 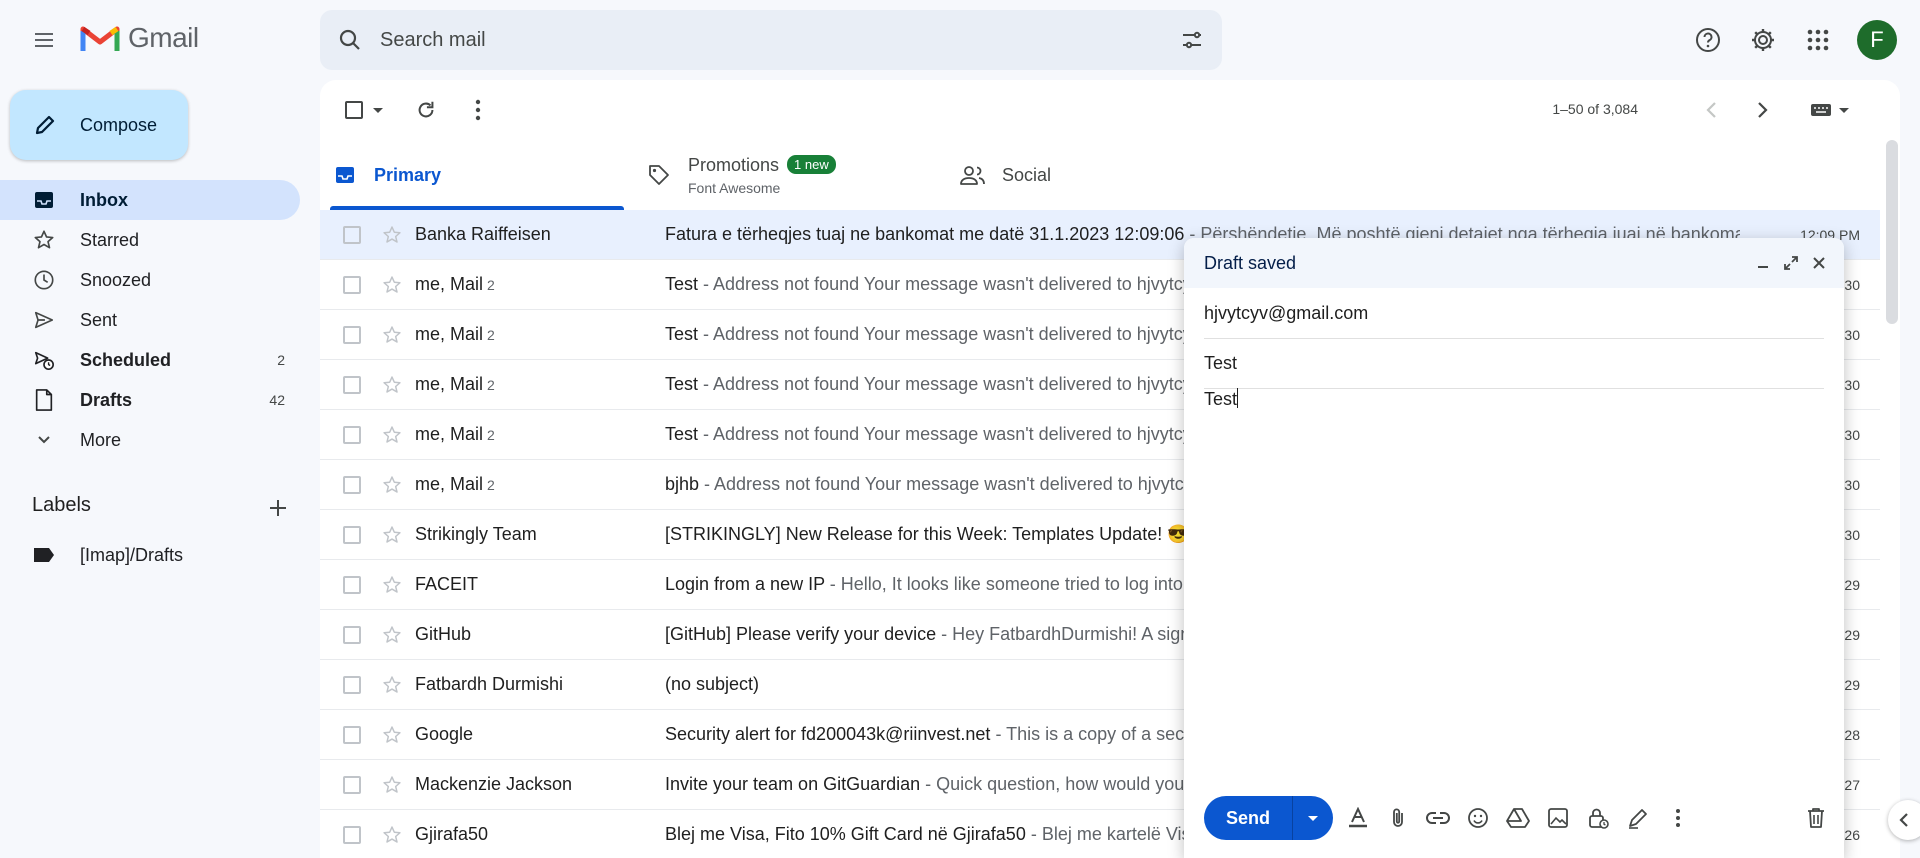 What do you see at coordinates (1250, 262) in the screenshot?
I see `compose-title: Draft saved` at bounding box center [1250, 262].